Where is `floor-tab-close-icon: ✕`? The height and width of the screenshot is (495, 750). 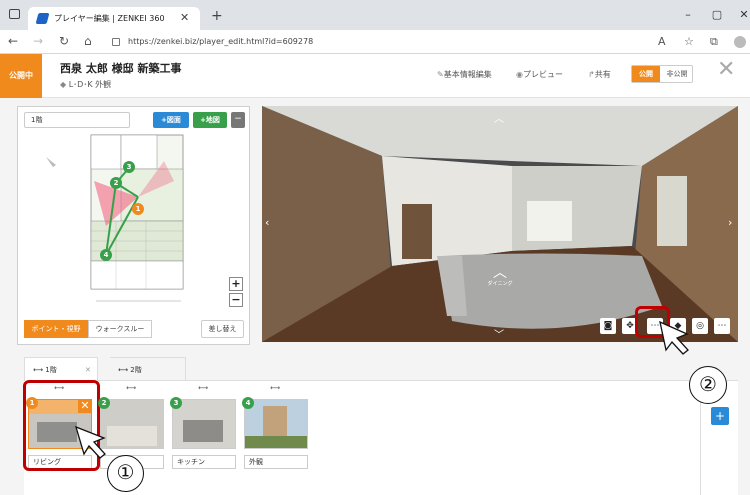
floor-tab-close-icon: ✕ is located at coordinates (88, 370).